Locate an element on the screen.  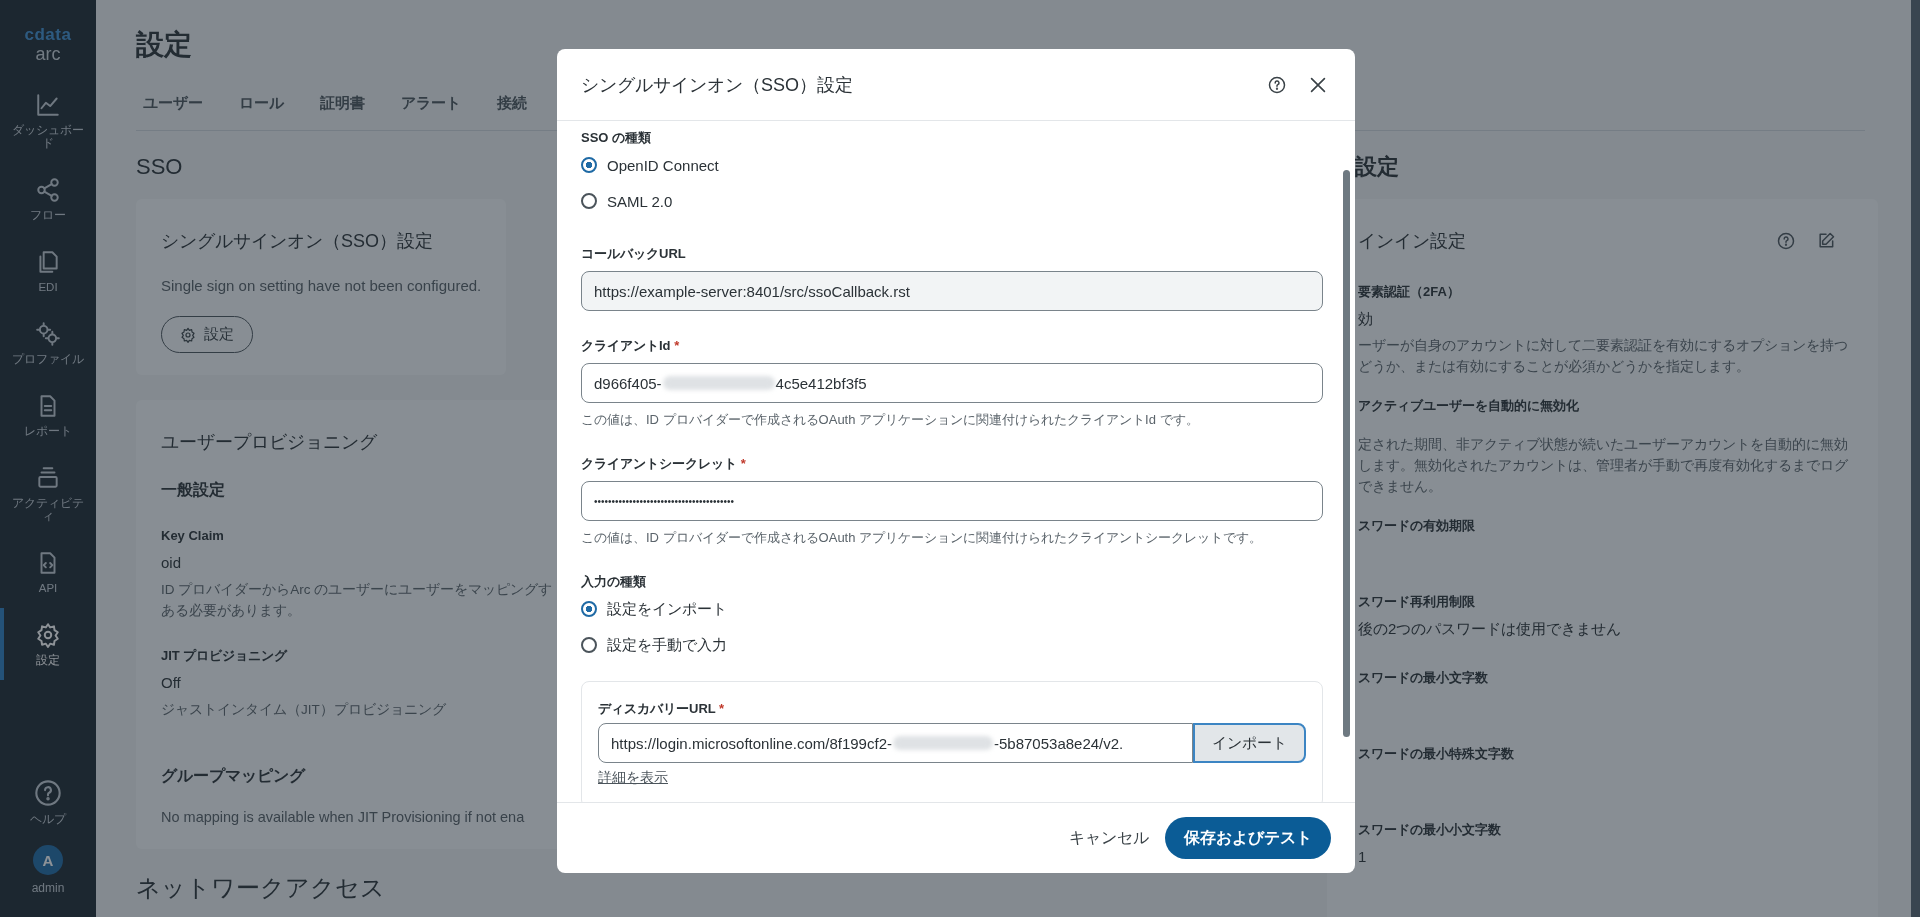
setting-description: できません。 is located at coordinates (1400, 487).